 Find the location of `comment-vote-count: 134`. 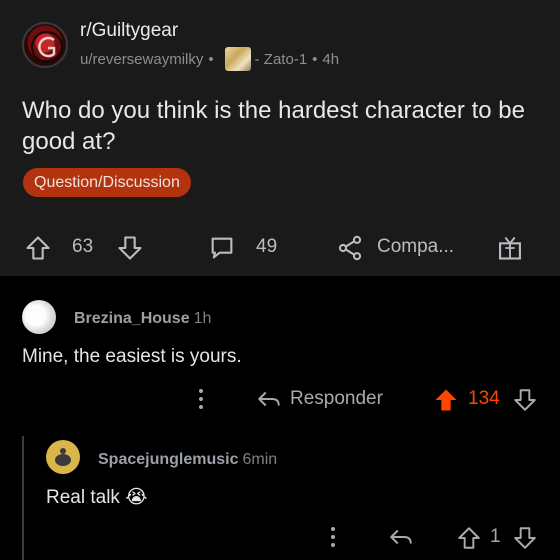

comment-vote-count: 134 is located at coordinates (484, 398).